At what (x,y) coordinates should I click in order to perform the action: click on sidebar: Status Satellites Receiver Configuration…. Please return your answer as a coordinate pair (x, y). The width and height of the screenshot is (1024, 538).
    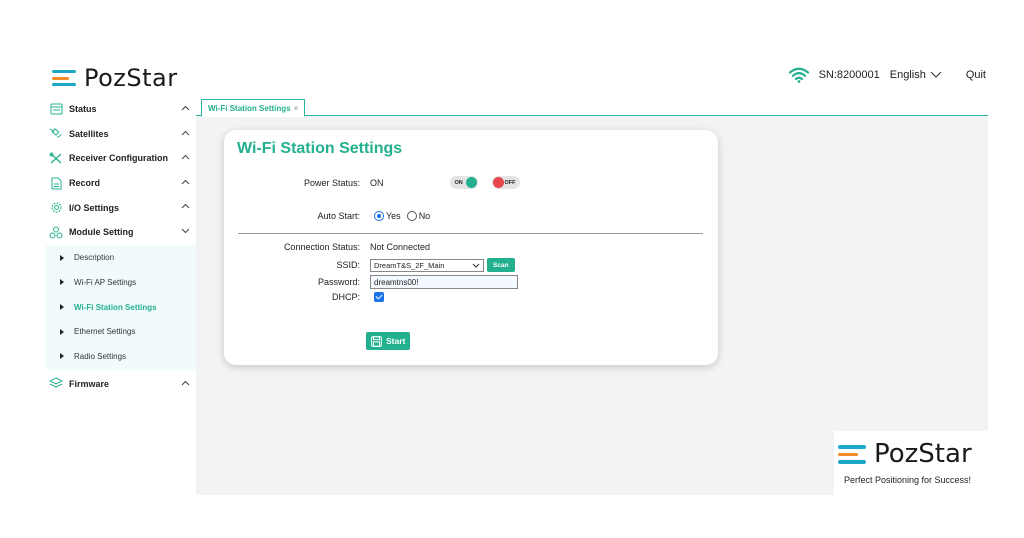
    Looking at the image, I should click on (121, 296).